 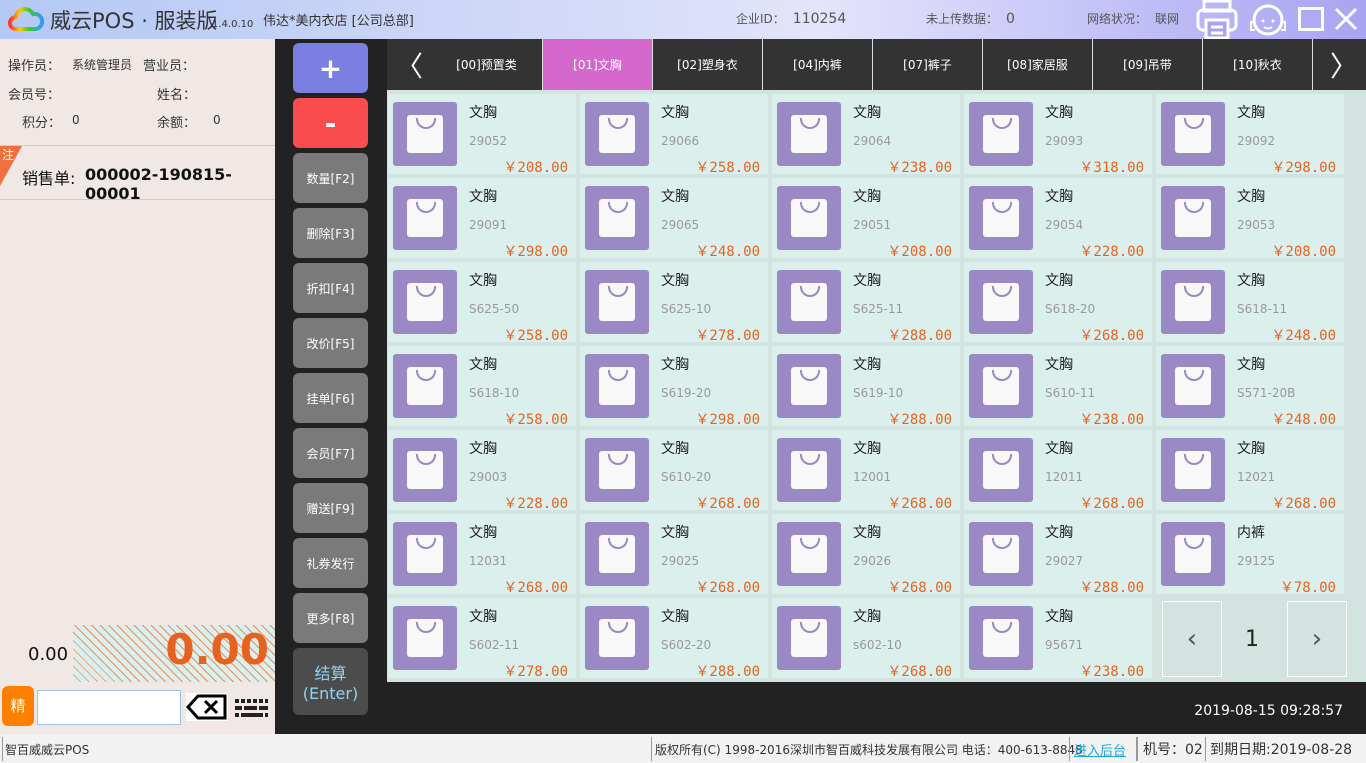 I want to click on checkout-button: 结算 (Enter), so click(x=330, y=681).